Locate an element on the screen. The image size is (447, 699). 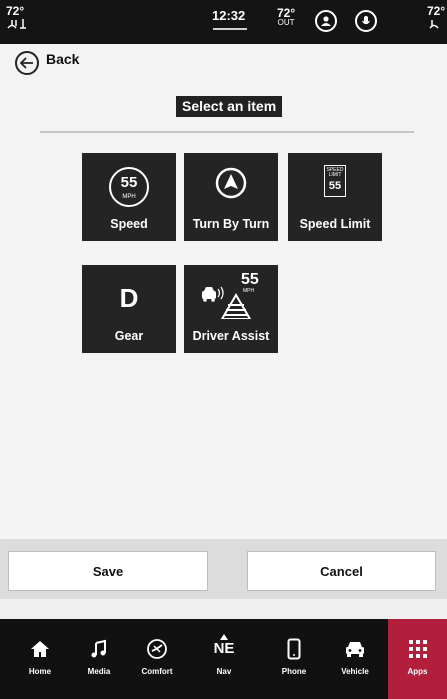
driver-assist-unit: MPH is located at coordinates (249, 291).